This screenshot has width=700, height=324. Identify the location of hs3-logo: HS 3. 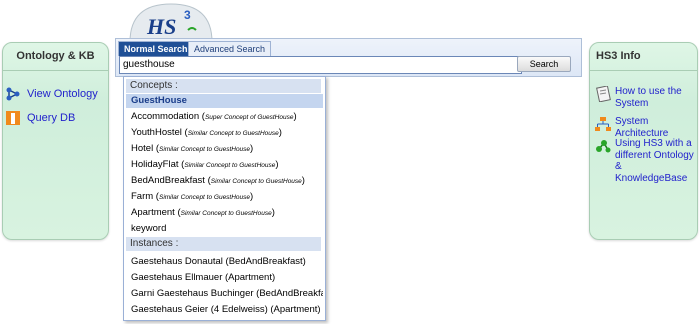
(171, 22).